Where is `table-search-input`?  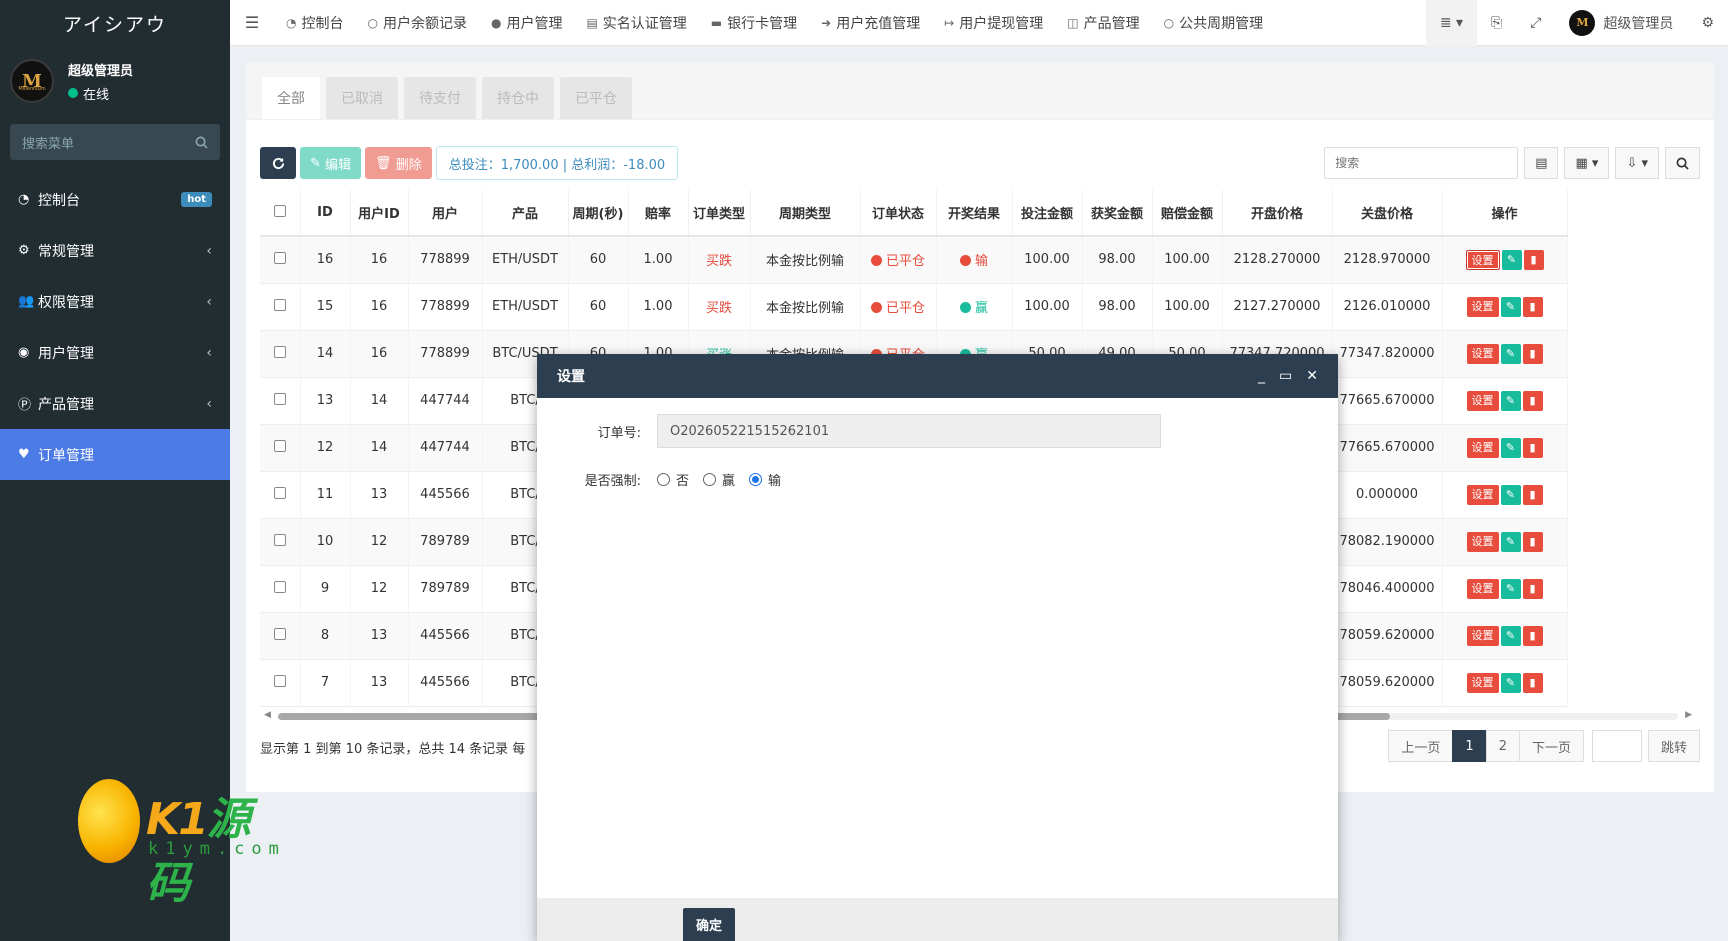 table-search-input is located at coordinates (1421, 163).